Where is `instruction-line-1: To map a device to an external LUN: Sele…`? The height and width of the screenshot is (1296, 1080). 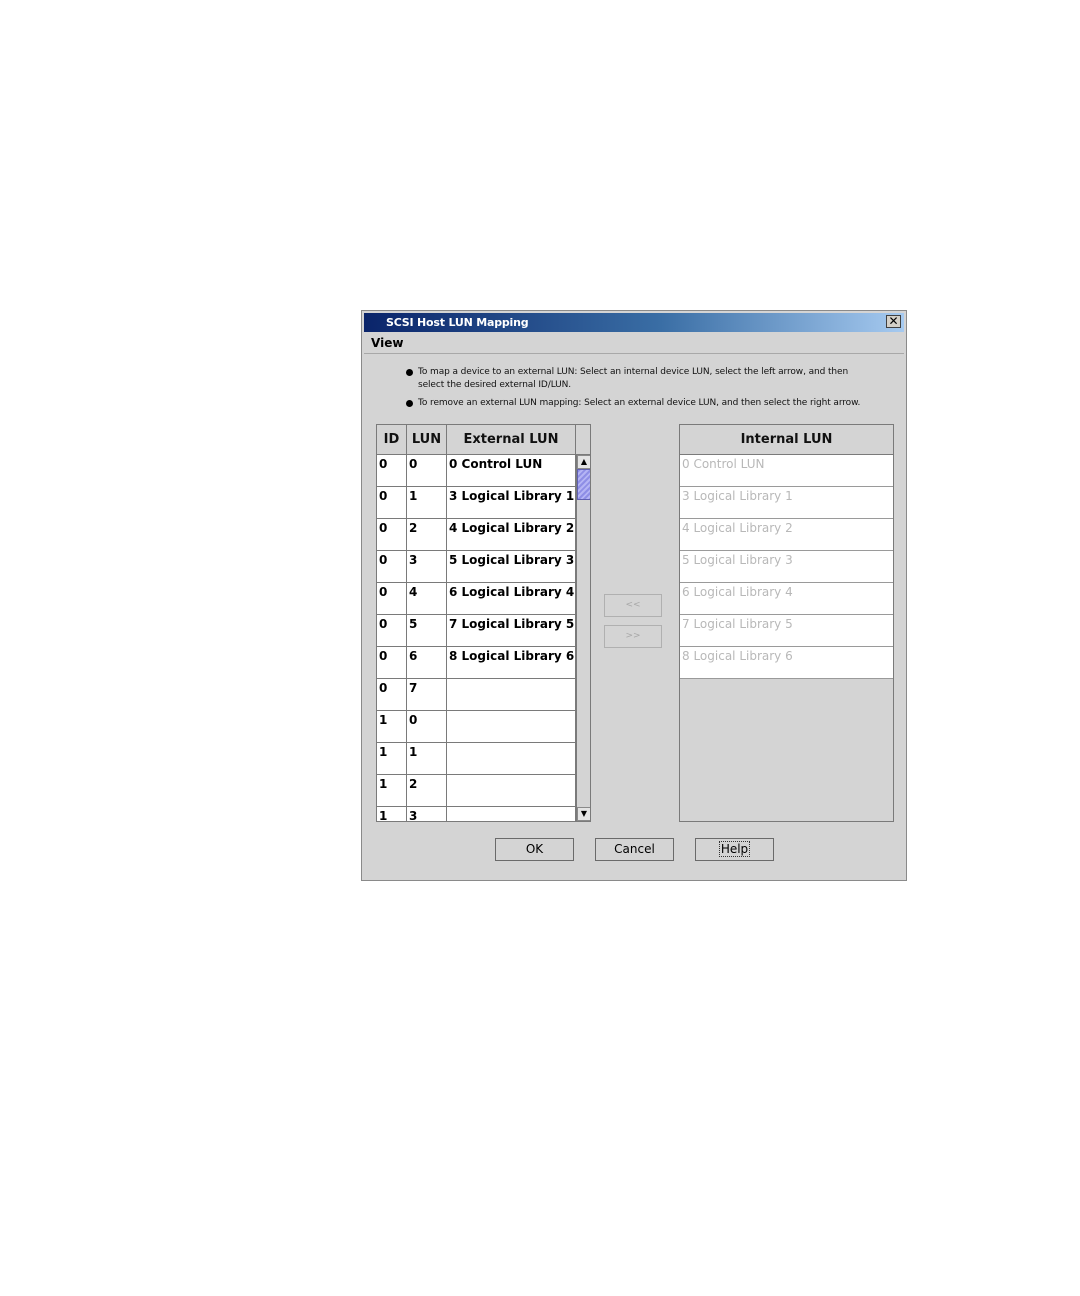
instruction-line-1: To map a device to an external LUN: Sele… is located at coordinates (633, 372).